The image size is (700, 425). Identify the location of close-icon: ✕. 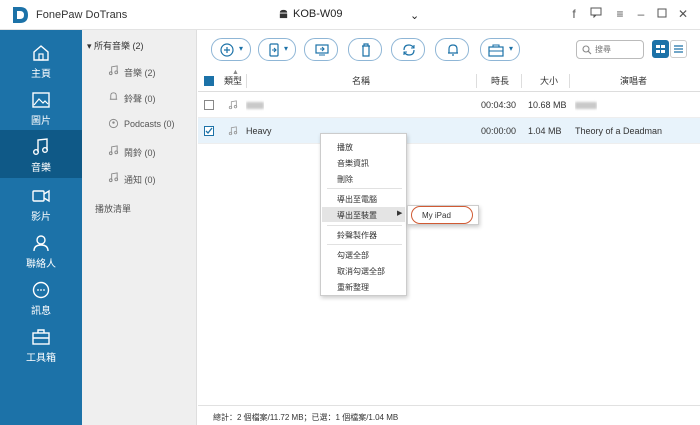
(683, 14).